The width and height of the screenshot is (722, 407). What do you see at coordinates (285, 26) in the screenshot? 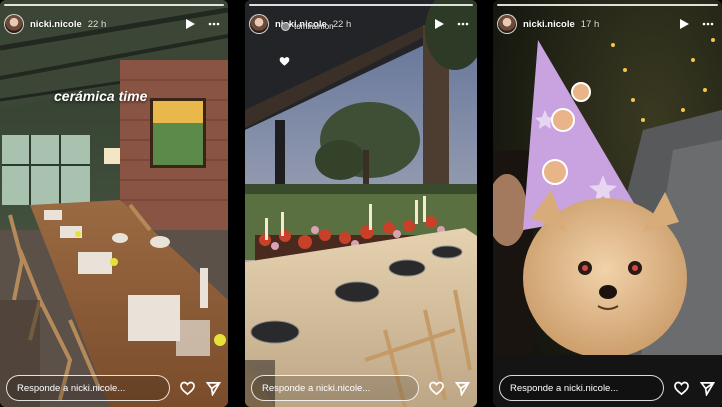
I see `mention-avatar` at bounding box center [285, 26].